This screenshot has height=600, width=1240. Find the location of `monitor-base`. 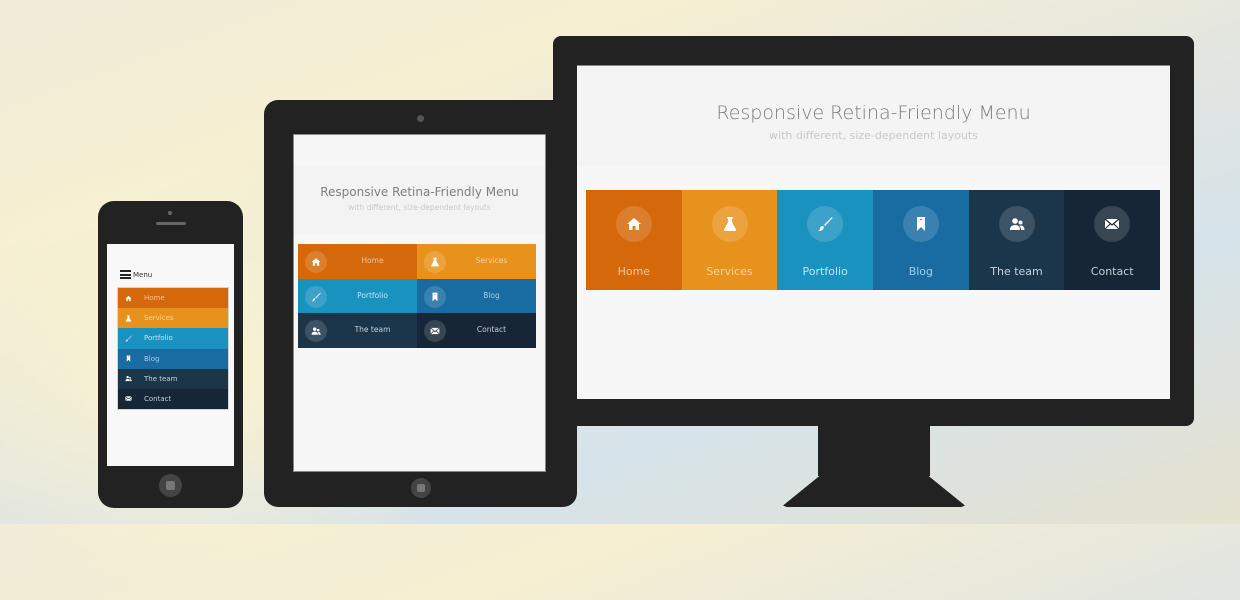

monitor-base is located at coordinates (874, 491).